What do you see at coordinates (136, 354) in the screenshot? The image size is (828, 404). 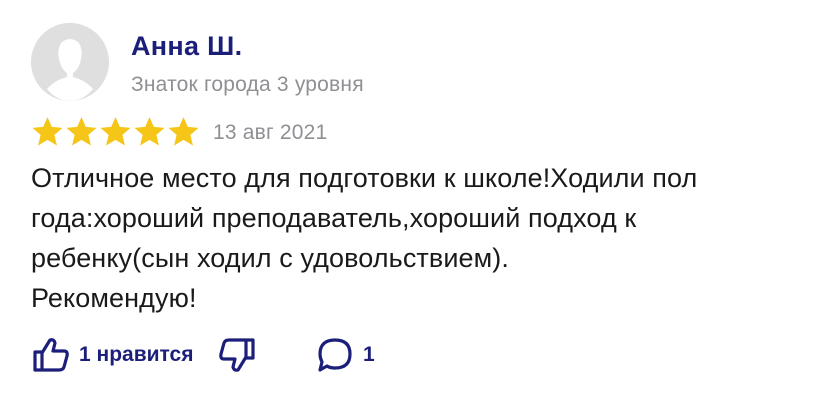 I see `like-count-label: 1 нравится` at bounding box center [136, 354].